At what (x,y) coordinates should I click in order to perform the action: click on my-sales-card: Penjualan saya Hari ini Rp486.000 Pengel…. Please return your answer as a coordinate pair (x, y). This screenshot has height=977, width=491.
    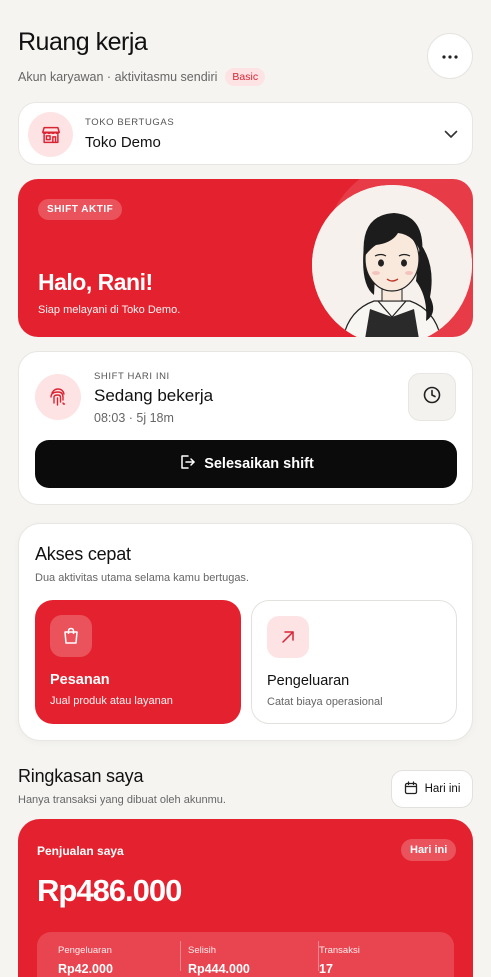
    Looking at the image, I should click on (245, 898).